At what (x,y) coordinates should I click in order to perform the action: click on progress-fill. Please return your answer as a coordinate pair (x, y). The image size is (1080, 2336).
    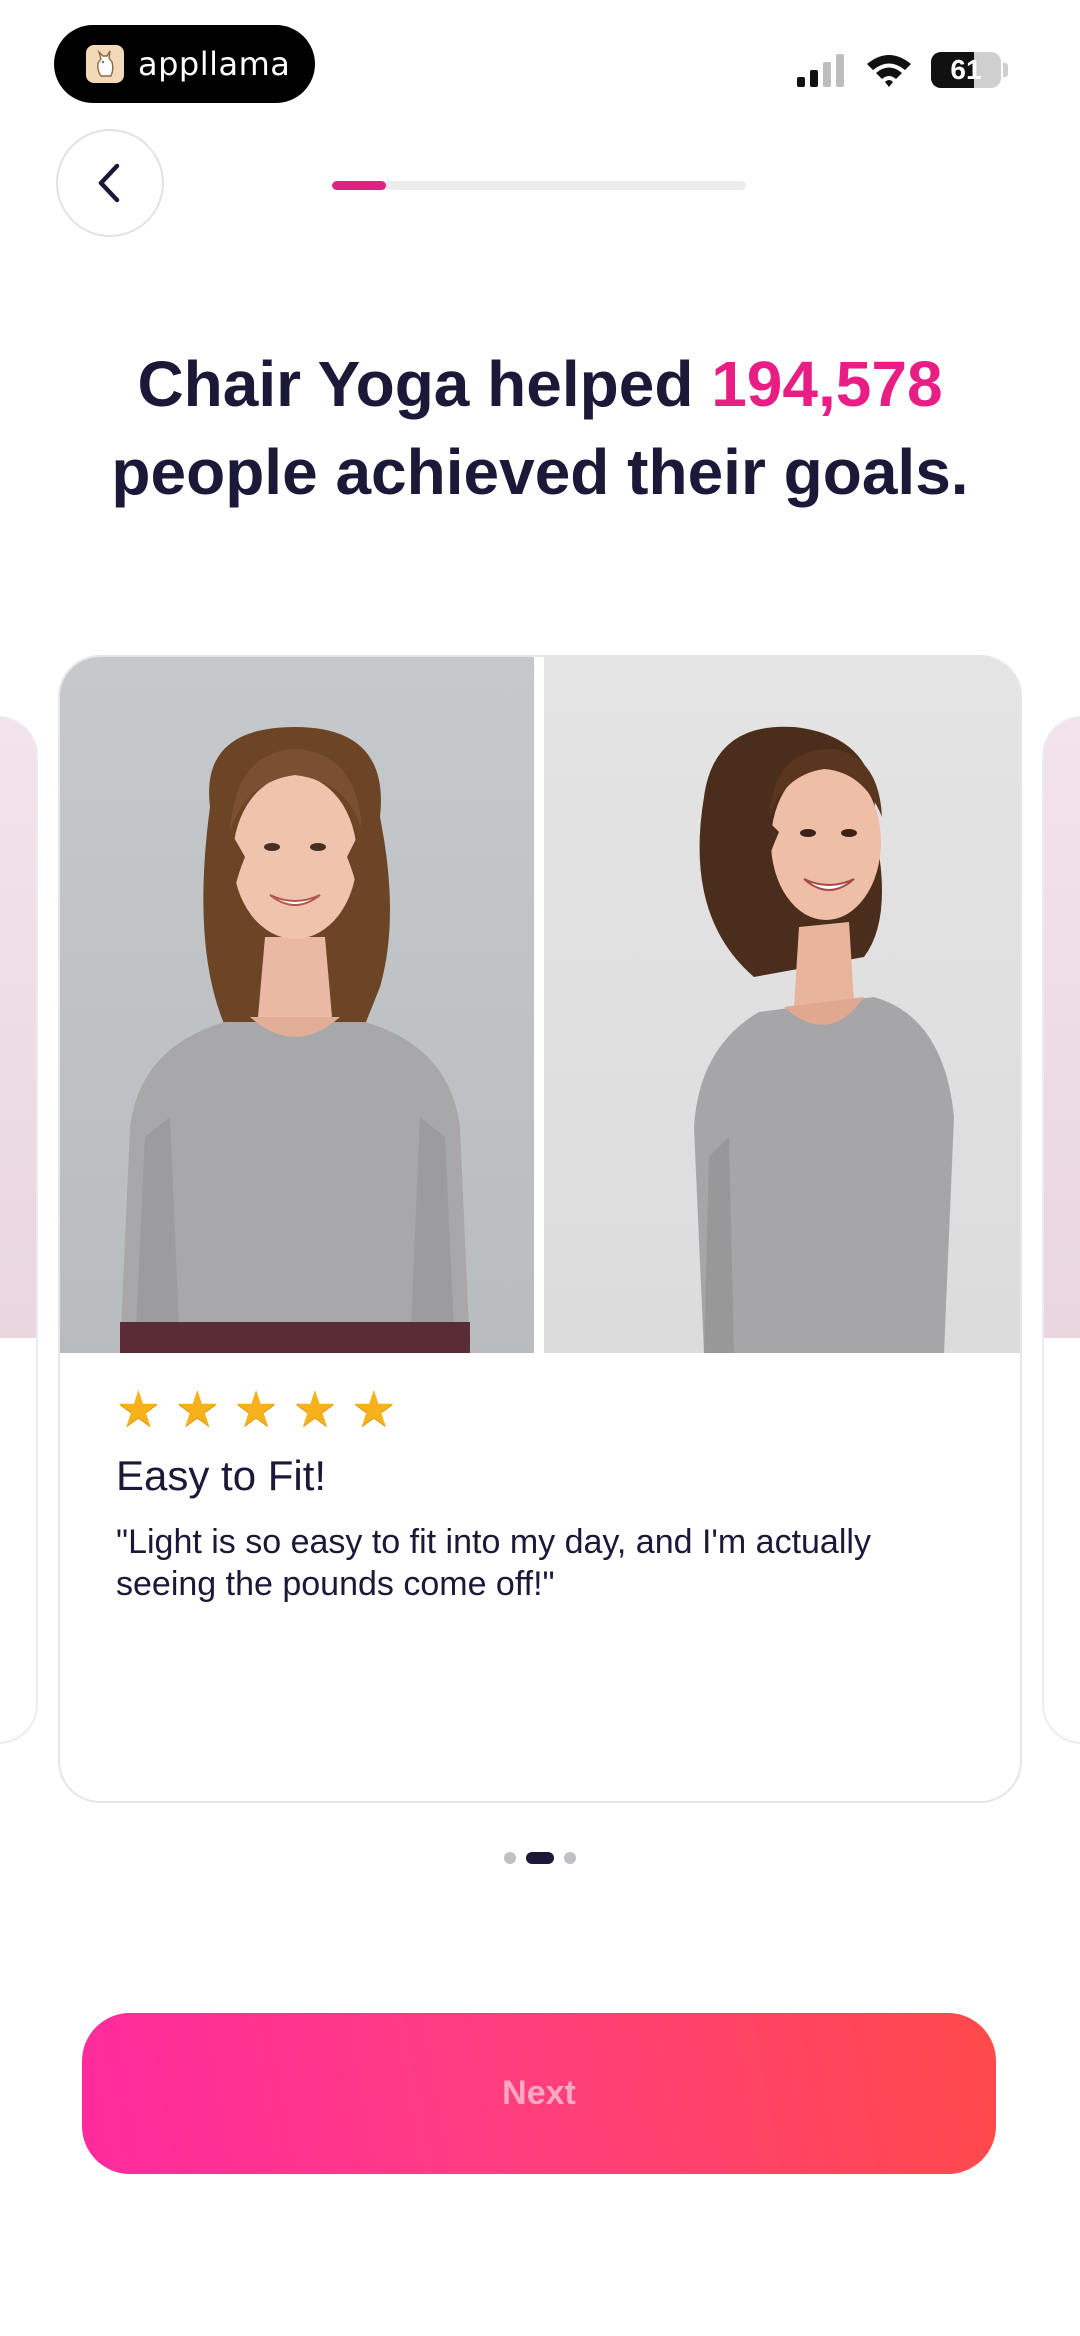
    Looking at the image, I should click on (359, 185).